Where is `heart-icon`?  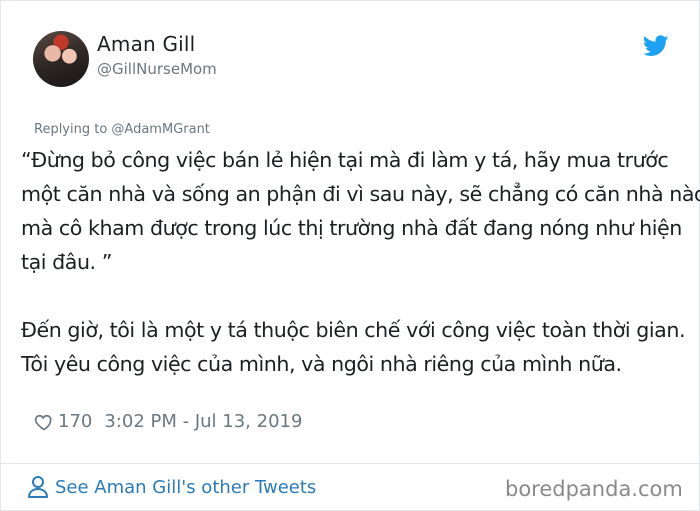 heart-icon is located at coordinates (44, 422).